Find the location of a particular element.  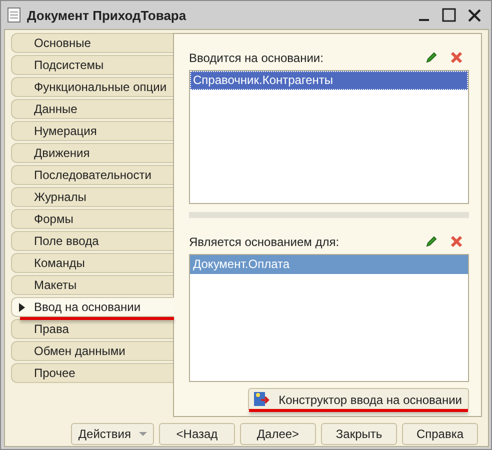

wizard-icon is located at coordinates (261, 399).